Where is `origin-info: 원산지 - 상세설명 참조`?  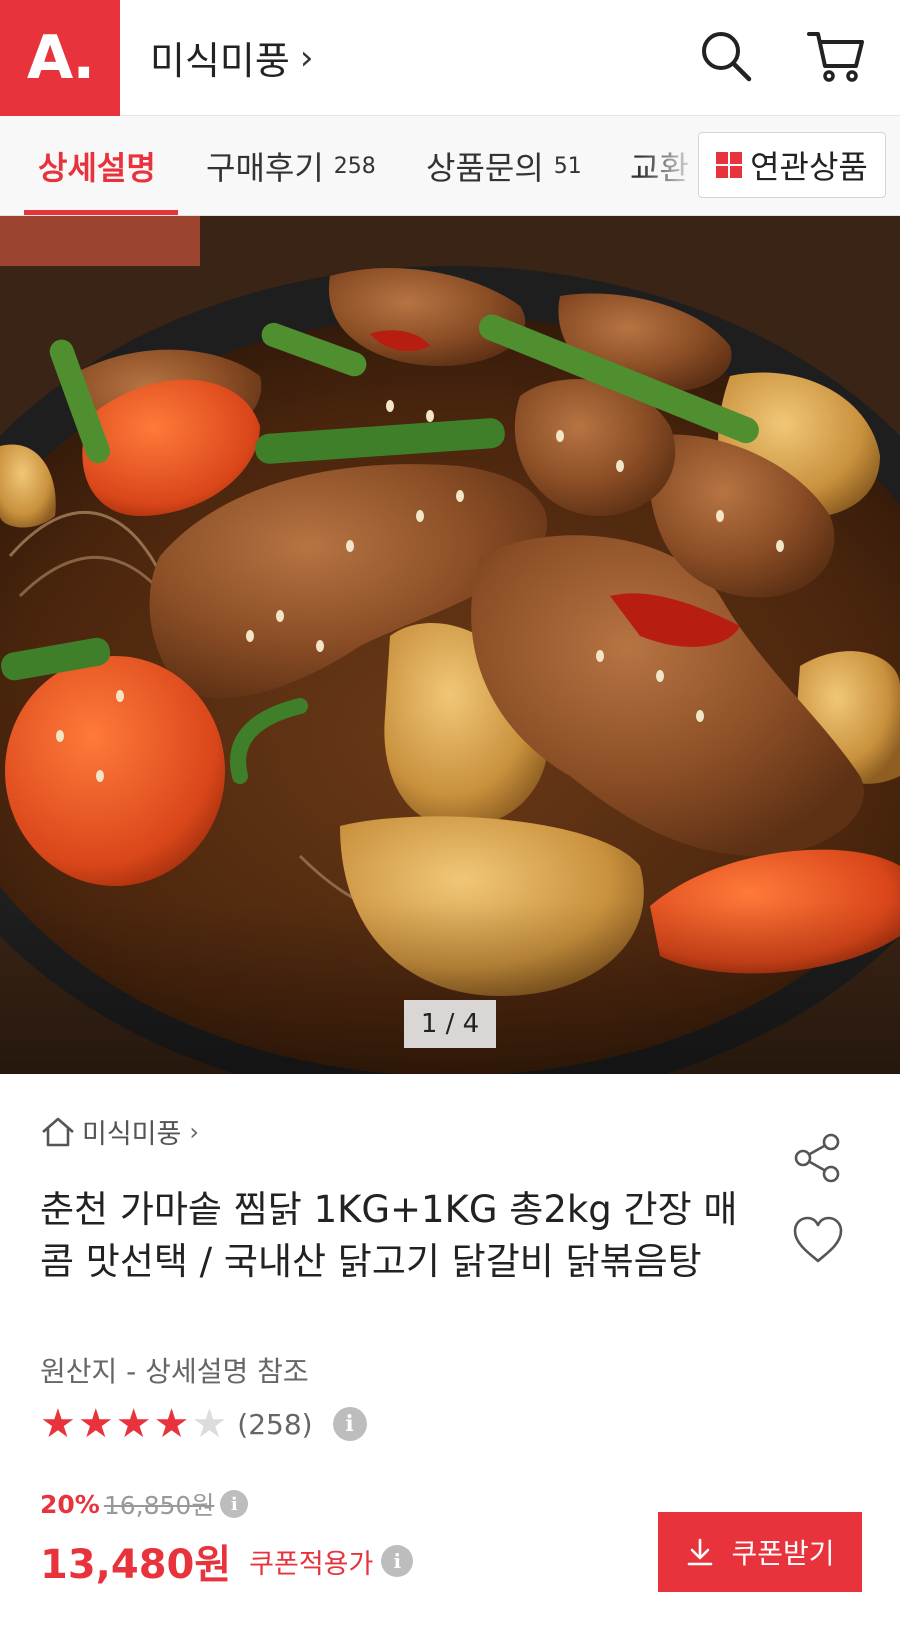
origin-info: 원산지 - 상세설명 참조 is located at coordinates (174, 1371).